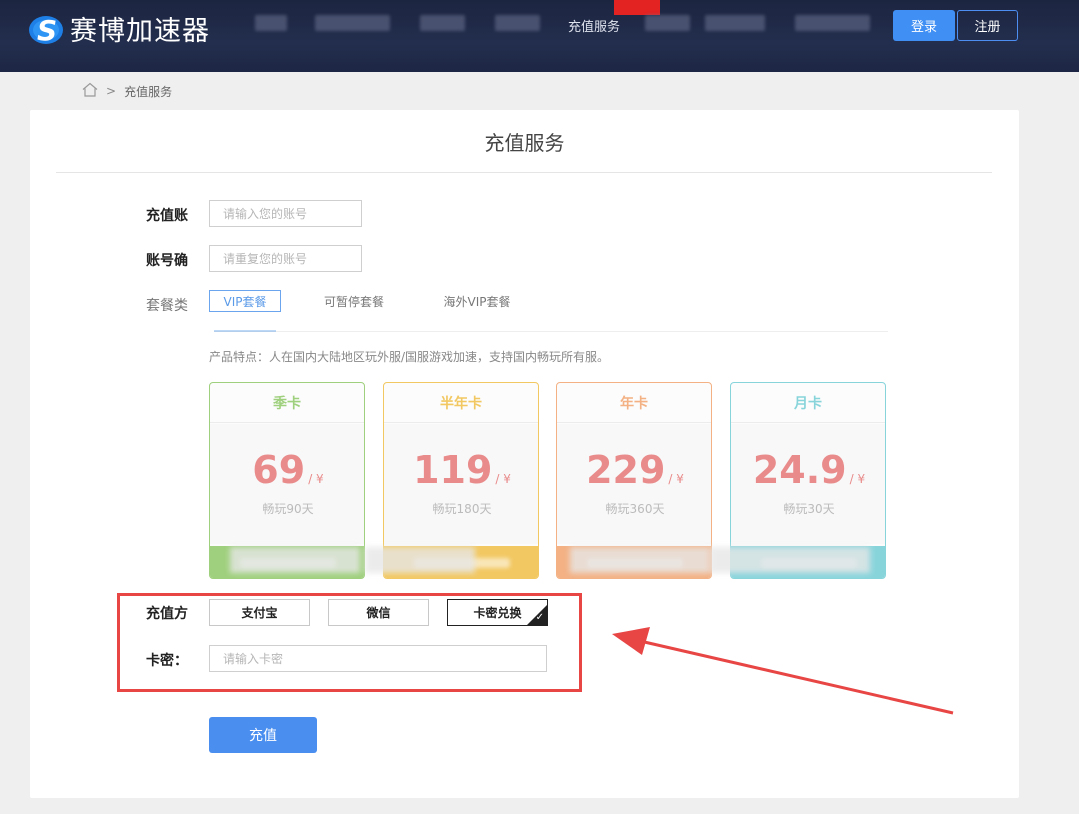 This screenshot has height=814, width=1079. I want to click on confirm-account-input, so click(285, 258).